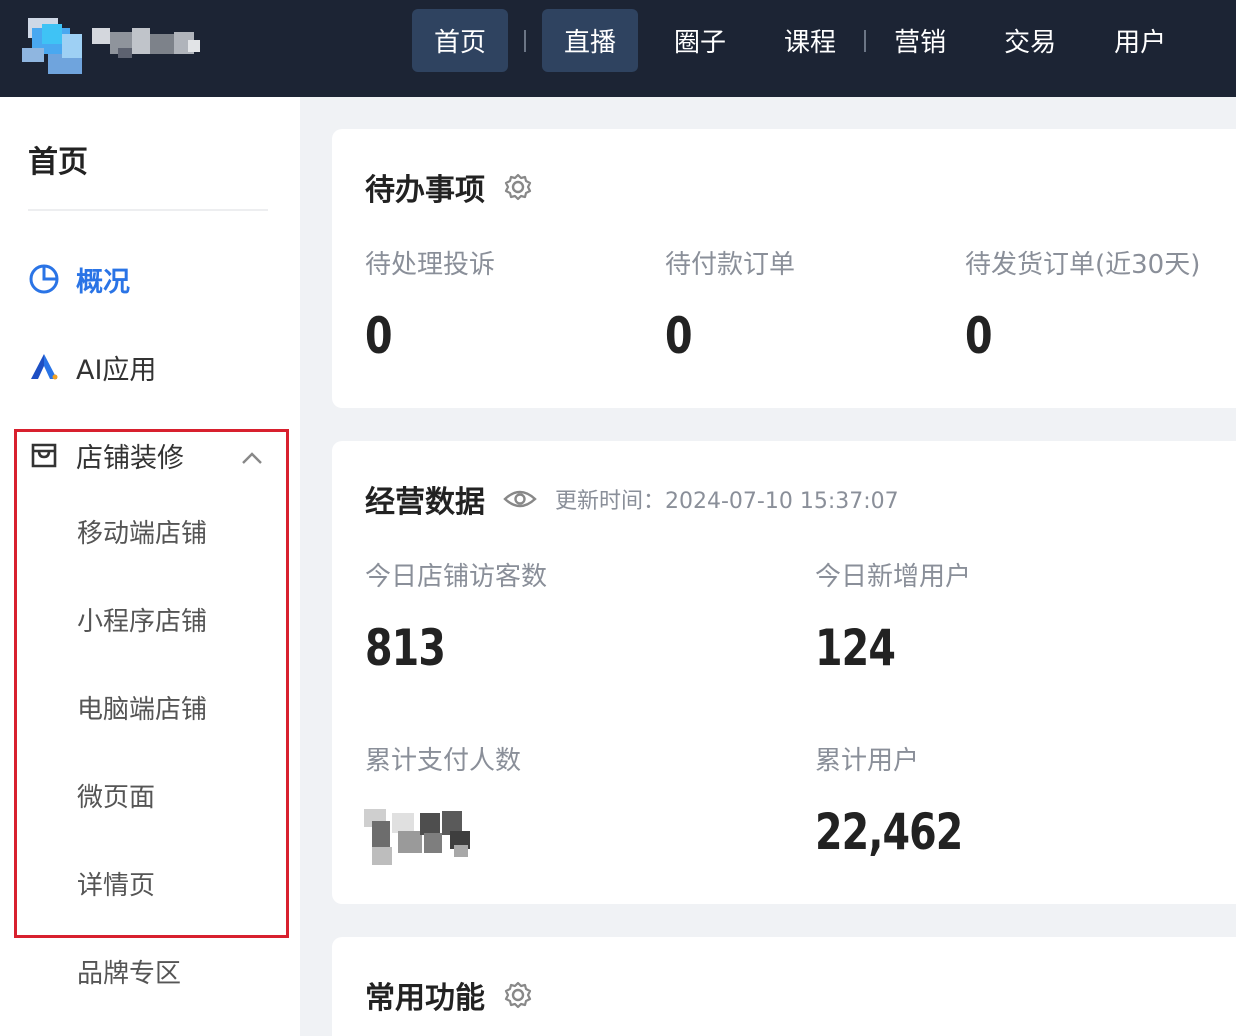  I want to click on blurred-value, so click(420, 840).